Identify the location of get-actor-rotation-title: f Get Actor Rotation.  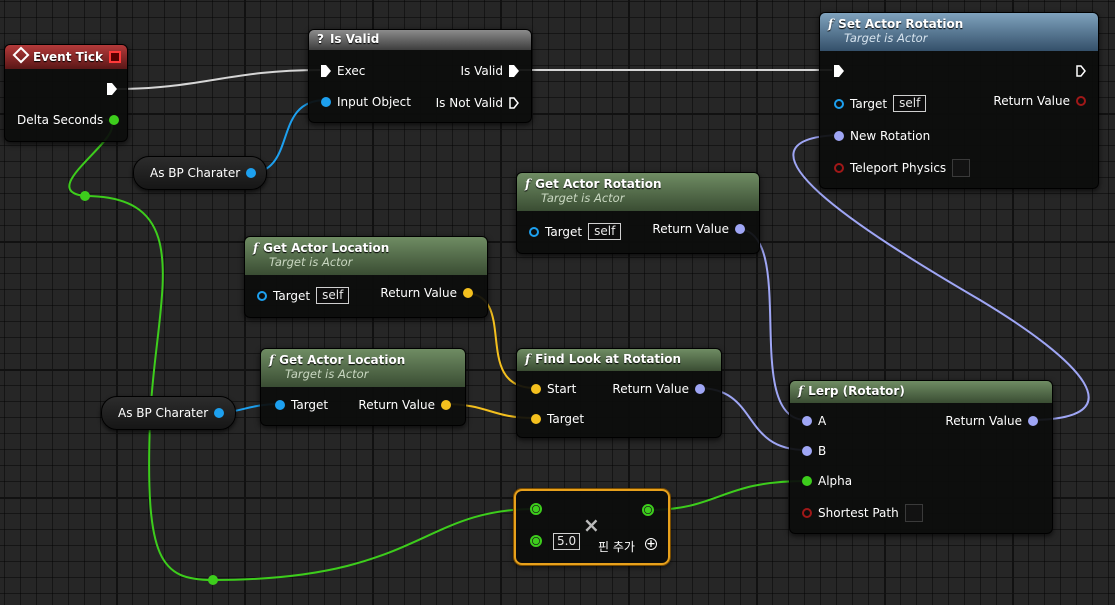
(638, 184).